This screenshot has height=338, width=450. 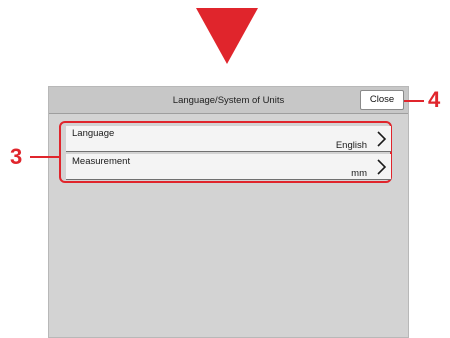 I want to click on callout-number-4: 4, so click(x=434, y=99).